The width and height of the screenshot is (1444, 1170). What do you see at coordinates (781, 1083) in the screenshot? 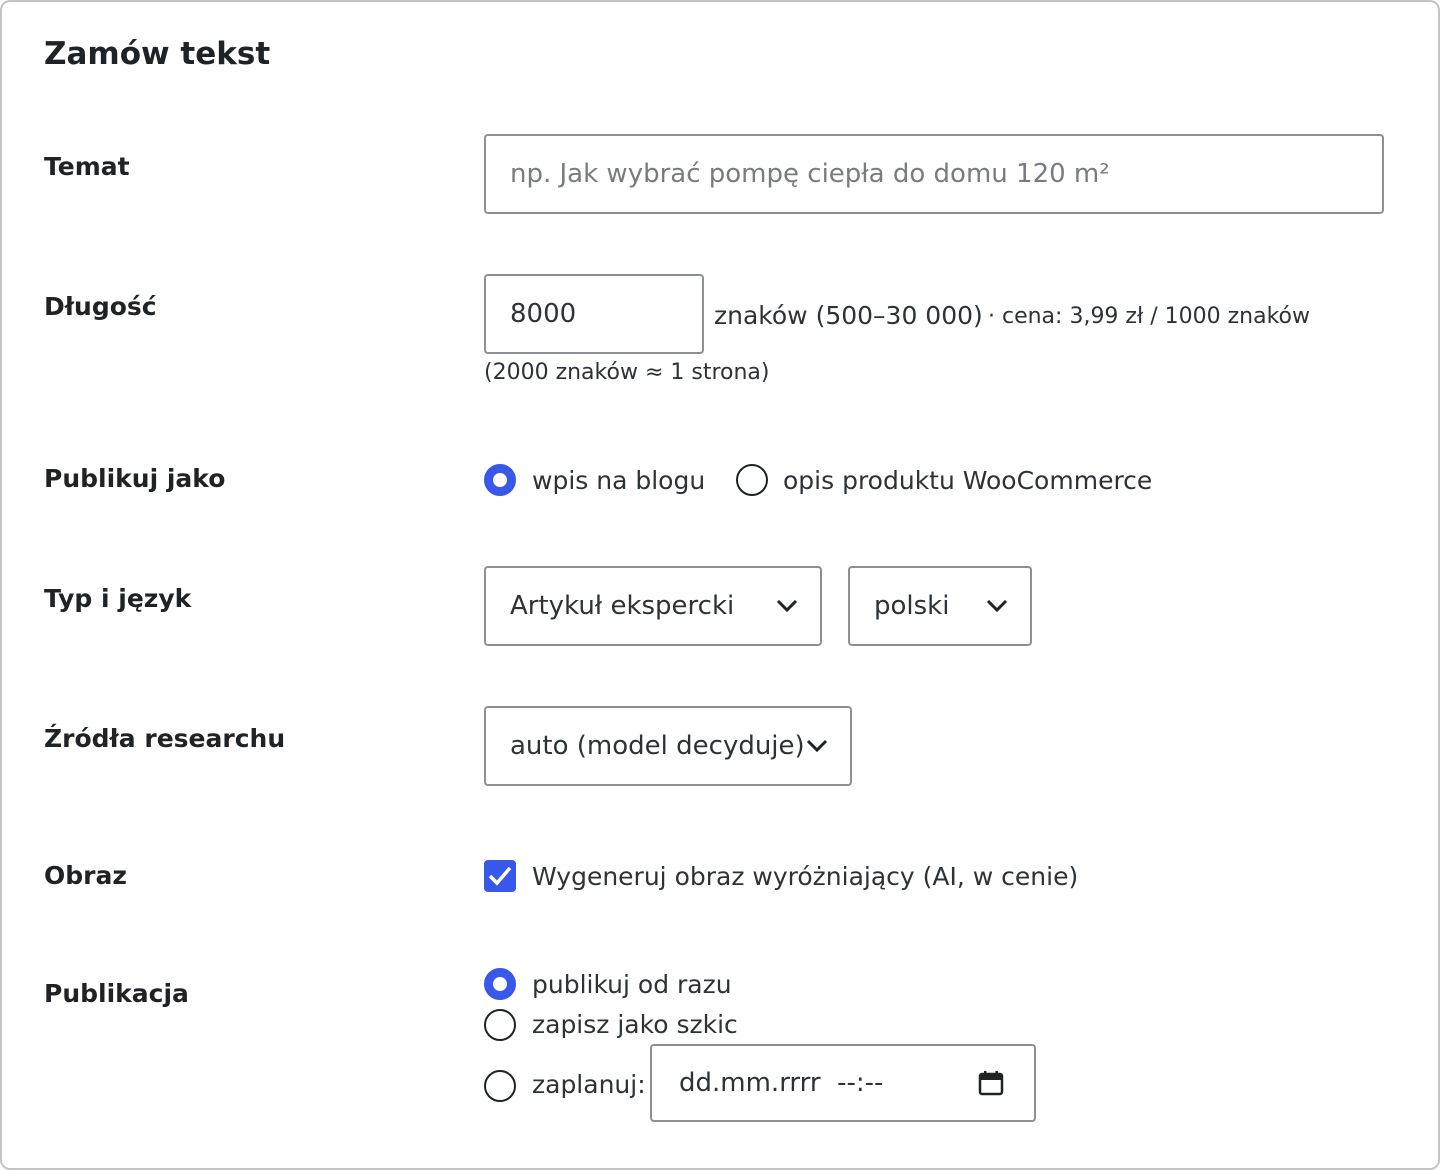
I see `schedule-datetime-value: dd.mm.rrrr --:--` at bounding box center [781, 1083].